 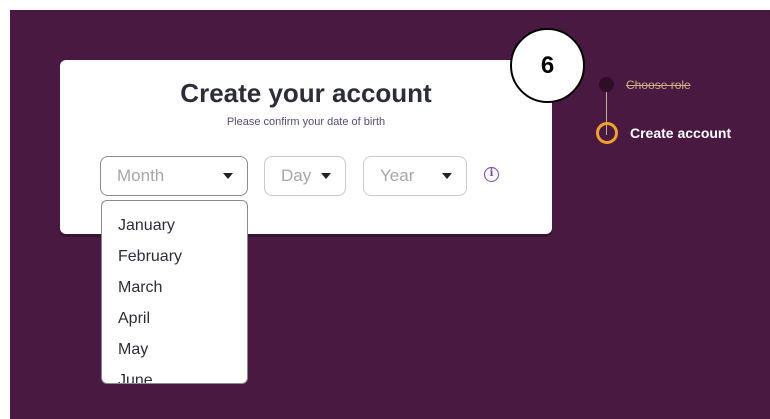 What do you see at coordinates (681, 133) in the screenshot?
I see `step-label-create-account: Create account` at bounding box center [681, 133].